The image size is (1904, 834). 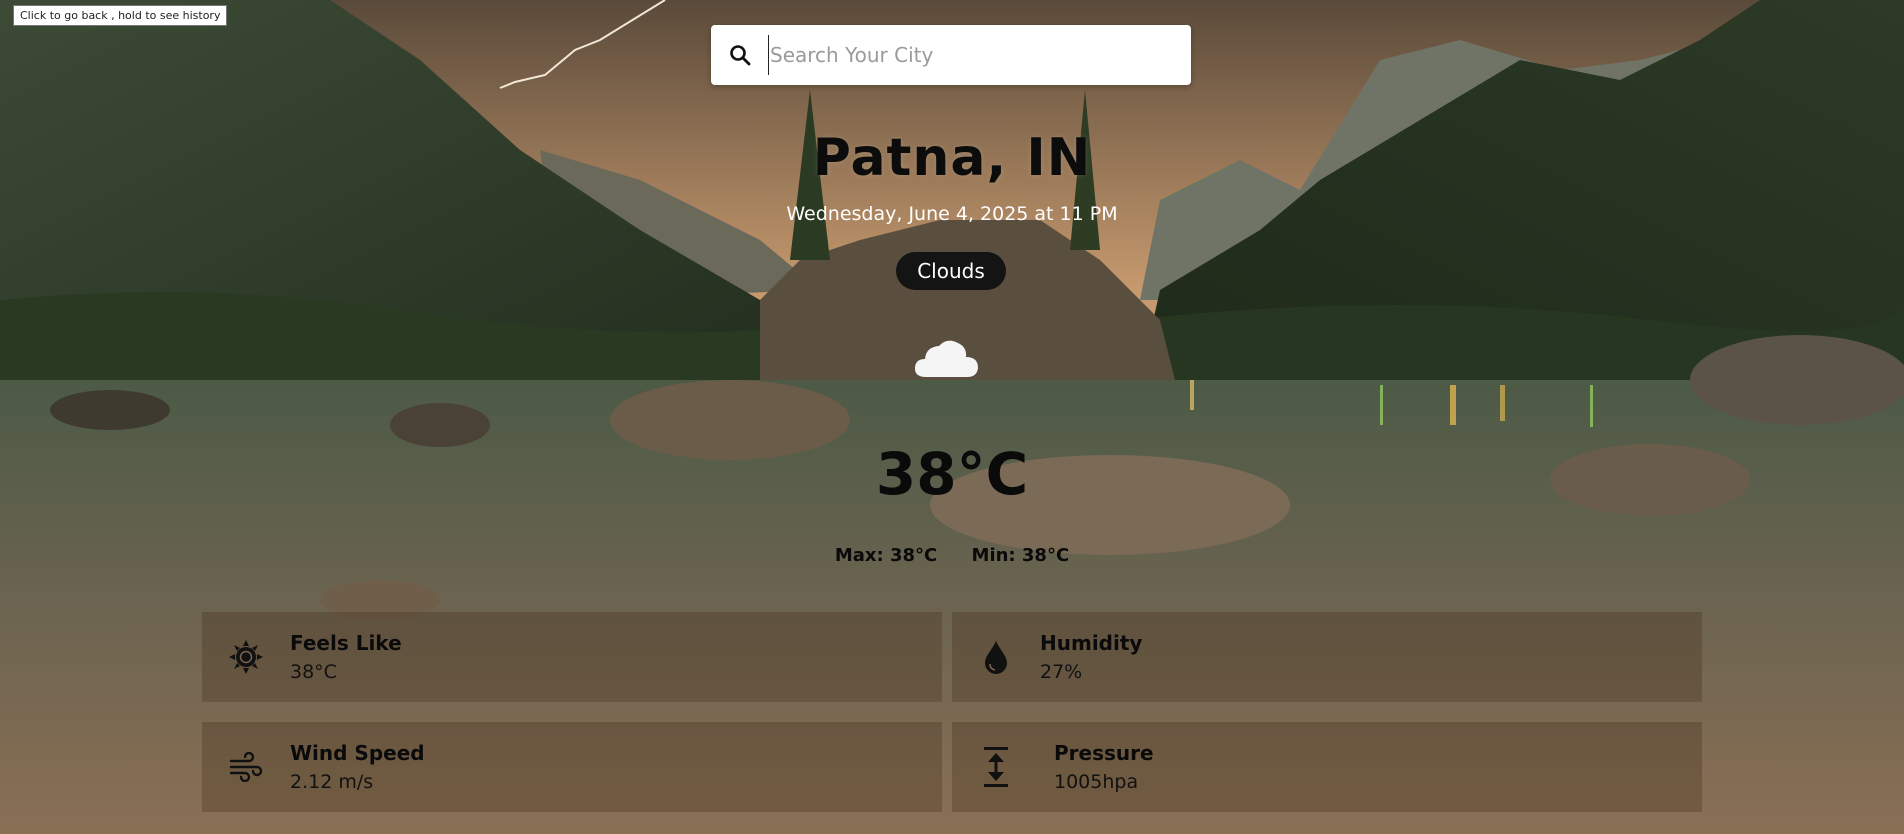 What do you see at coordinates (952, 158) in the screenshot?
I see `city-name: Patna, IN` at bounding box center [952, 158].